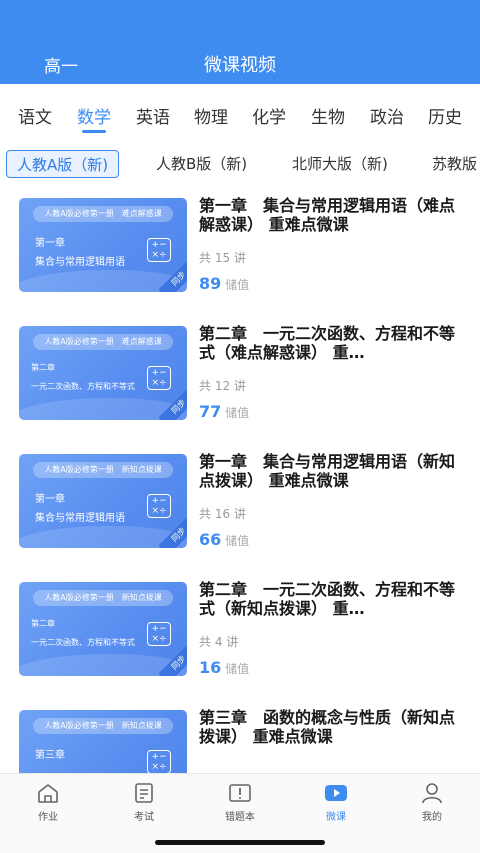  I want to click on nav-homework: 作业, so click(48, 800).